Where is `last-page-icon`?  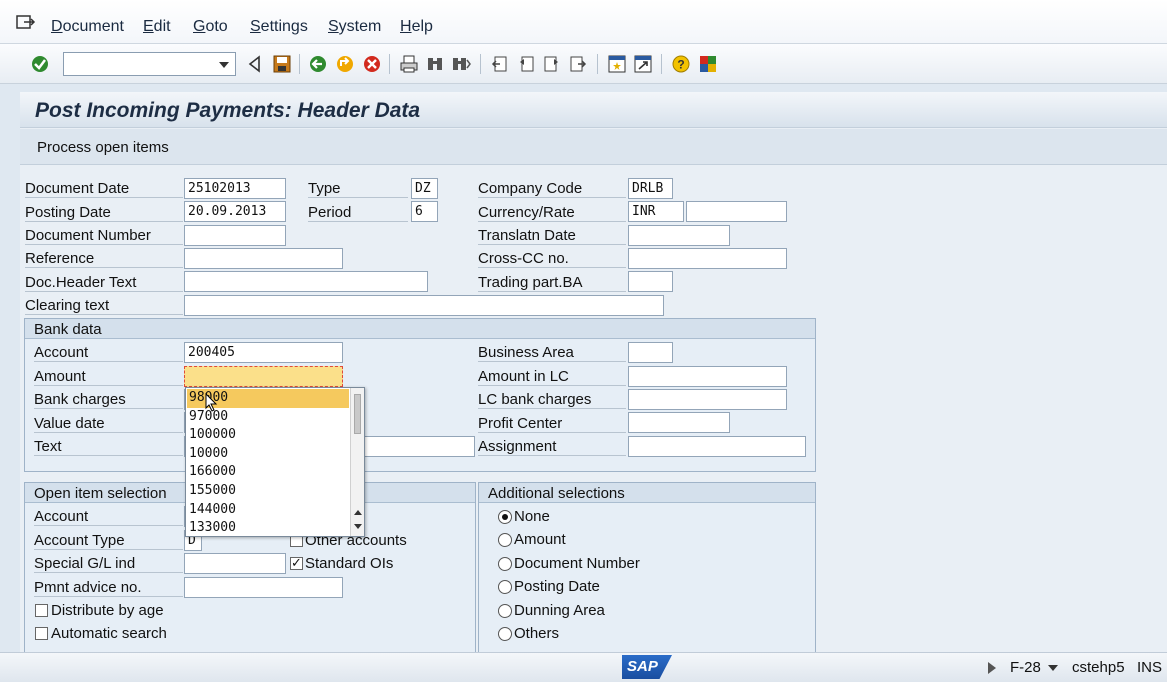
last-page-icon is located at coordinates (578, 64).